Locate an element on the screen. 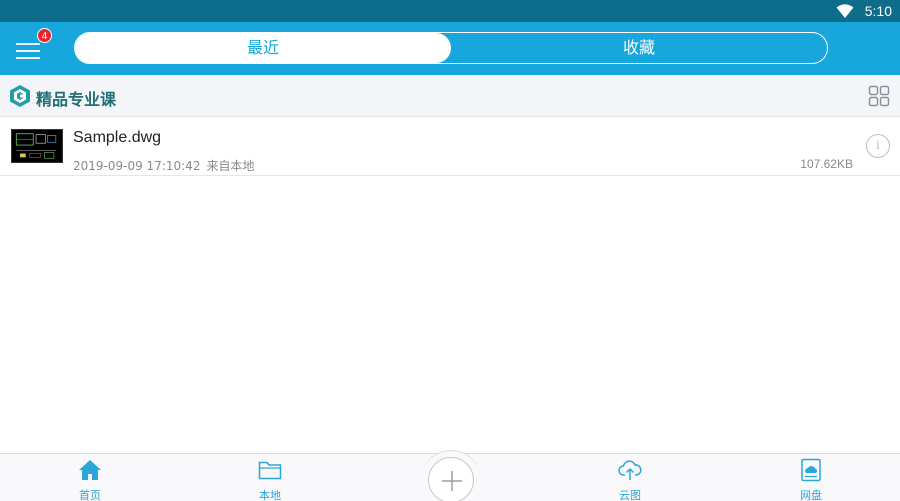 Image resolution: width=900 pixels, height=501 pixels. cloud-drive-icon is located at coordinates (811, 470).